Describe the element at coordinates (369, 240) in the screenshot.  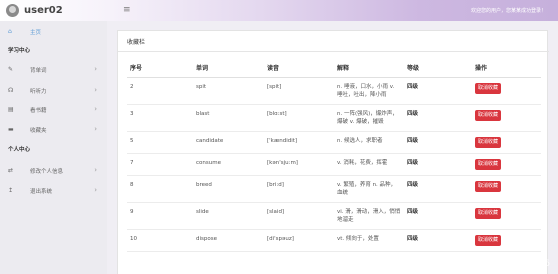
I see `cell-definition: vt. 倾向于，处置` at that location.